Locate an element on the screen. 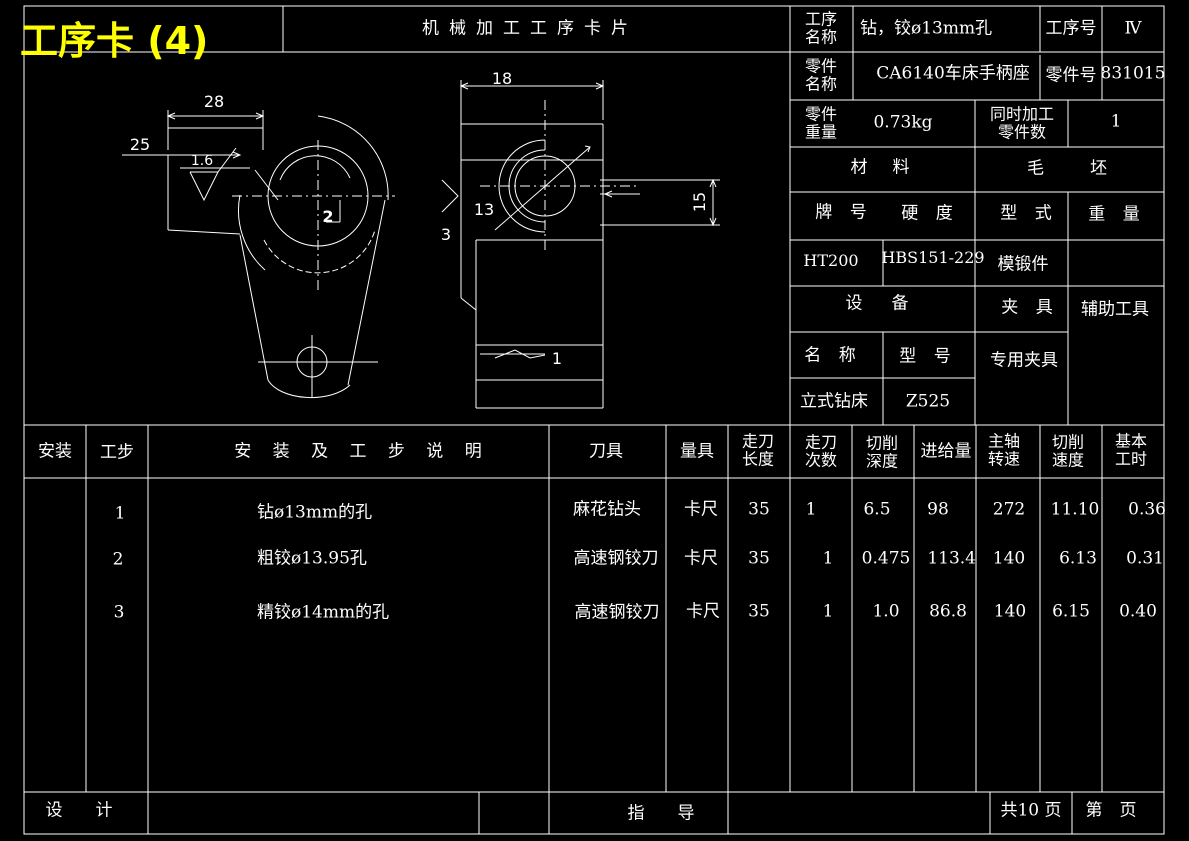 This screenshot has width=1189, height=841. callout-3: 3 is located at coordinates (446, 234).